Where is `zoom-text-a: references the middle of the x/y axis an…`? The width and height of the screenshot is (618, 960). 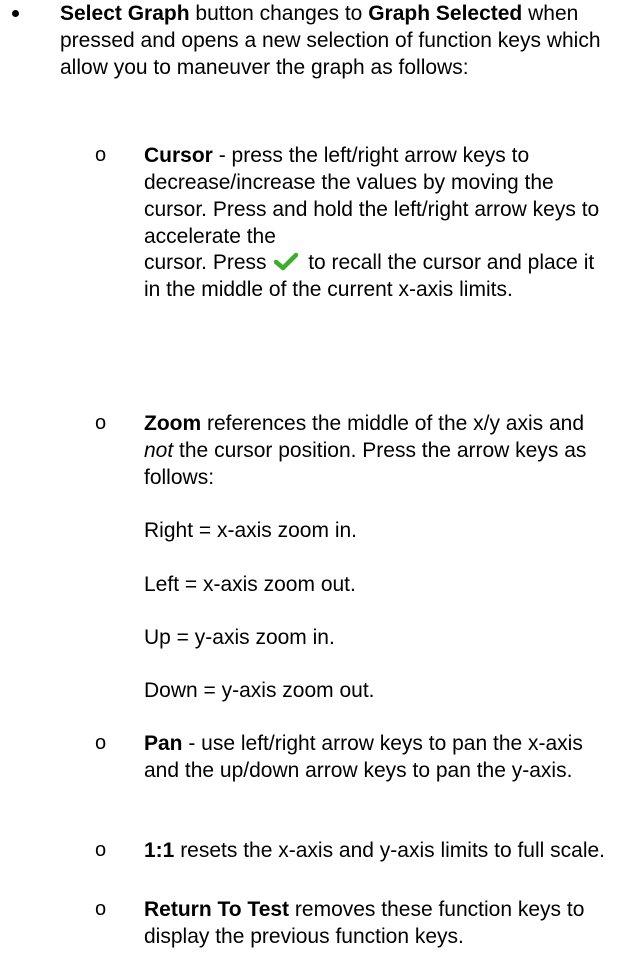
zoom-text-a: references the middle of the x/y axis an… is located at coordinates (393, 423).